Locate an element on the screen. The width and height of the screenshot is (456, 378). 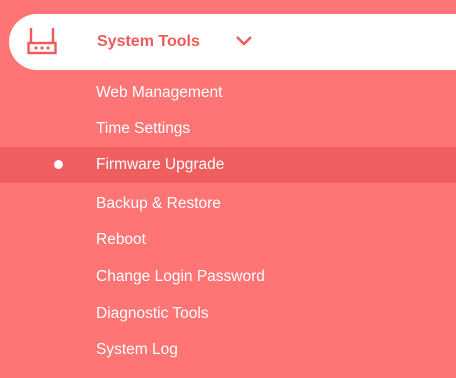
menu-item-label: Firmware Upgrade is located at coordinates (160, 164).